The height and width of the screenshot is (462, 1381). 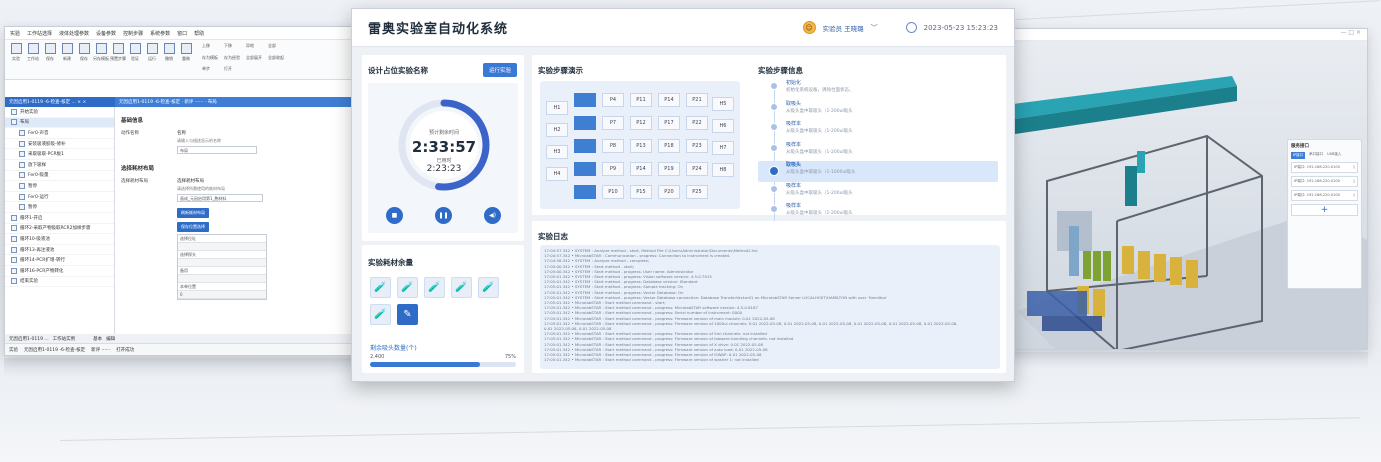 What do you see at coordinates (193, 227) in the screenshot?
I see `save-position-button: 保存位置选择` at bounding box center [193, 227].